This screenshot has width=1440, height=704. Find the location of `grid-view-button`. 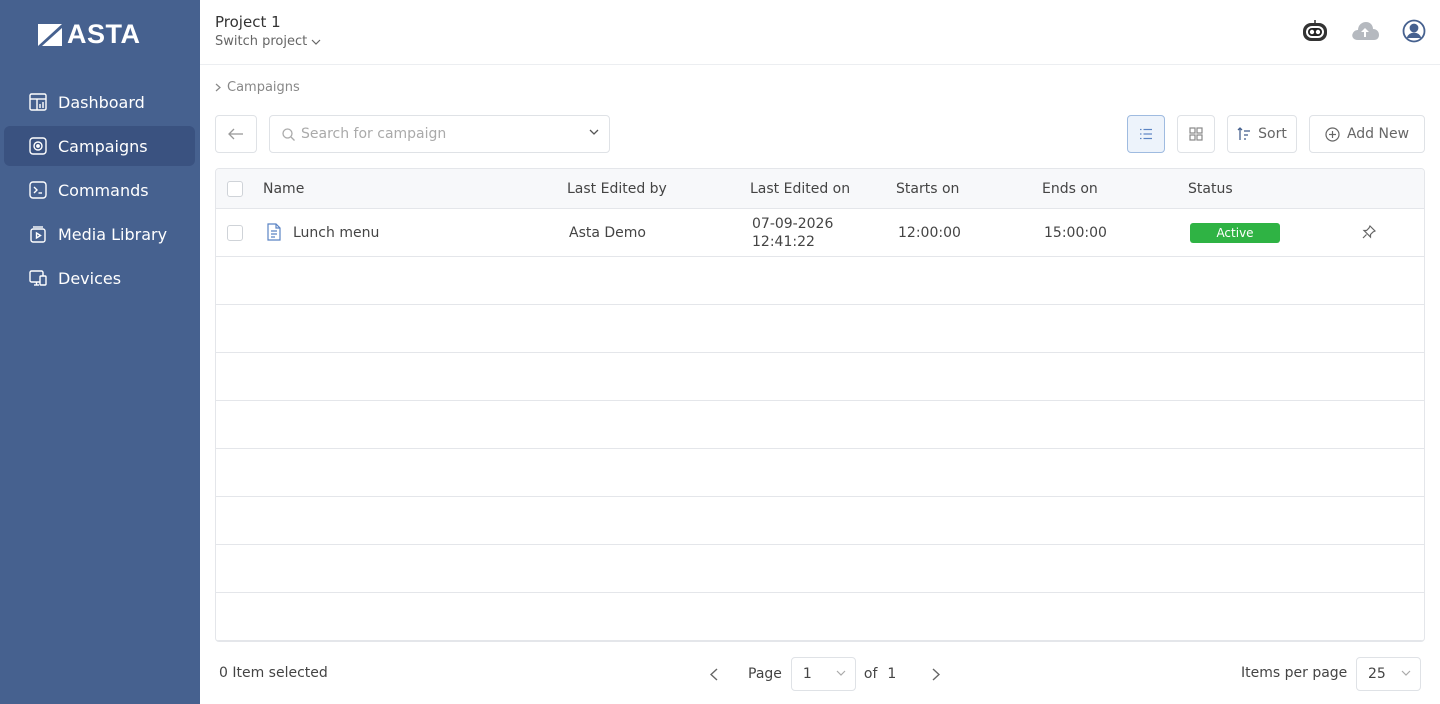

grid-view-button is located at coordinates (1196, 134).